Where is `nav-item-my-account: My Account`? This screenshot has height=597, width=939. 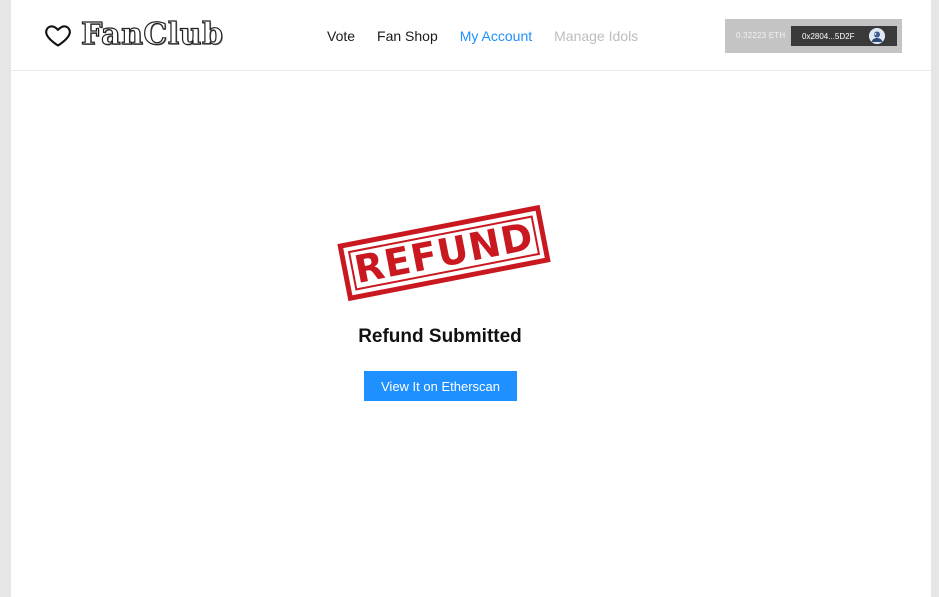 nav-item-my-account: My Account is located at coordinates (496, 36).